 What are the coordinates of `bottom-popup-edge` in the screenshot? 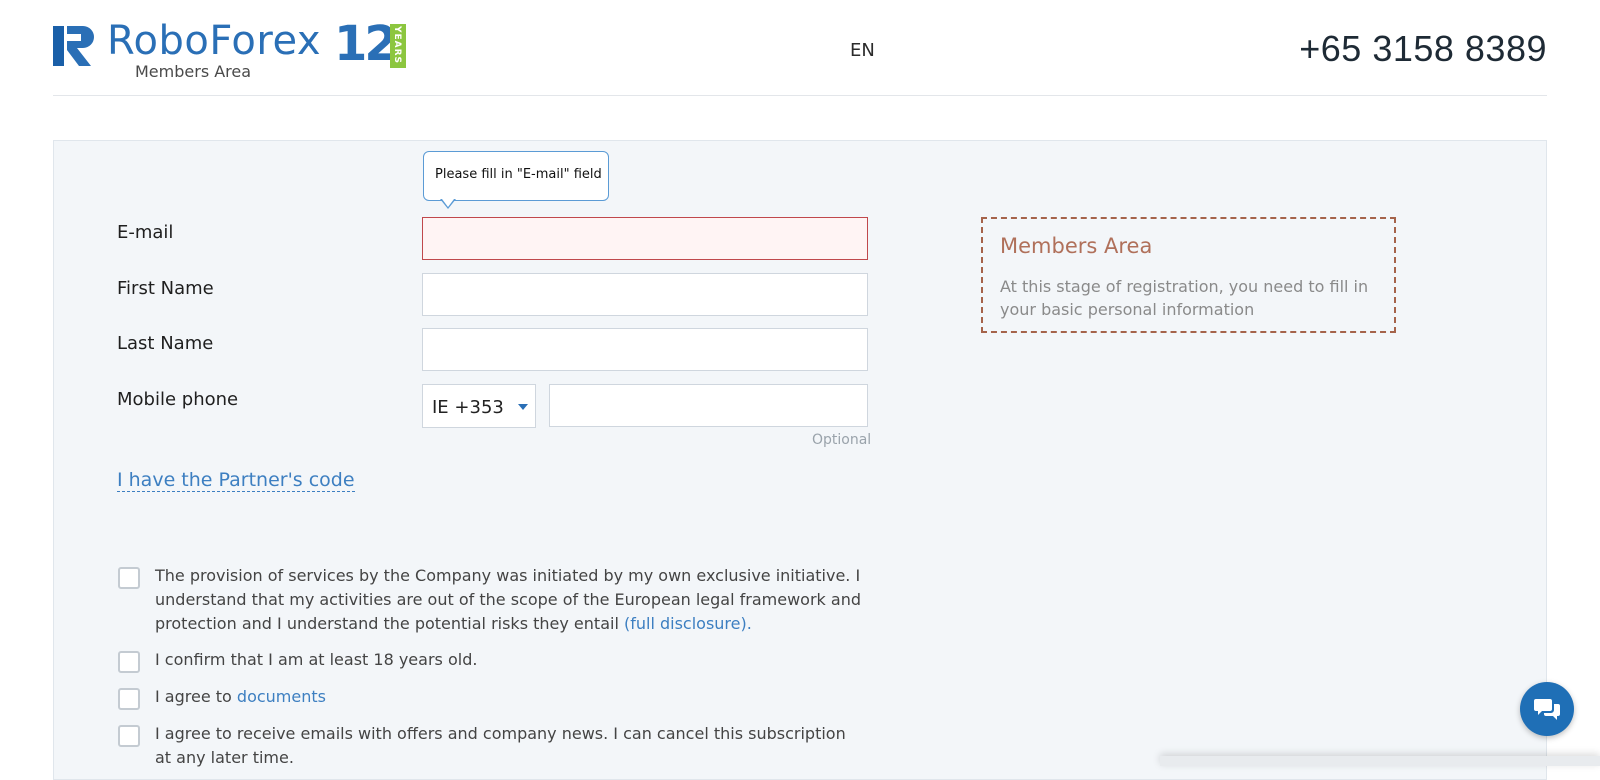 It's located at (1380, 761).